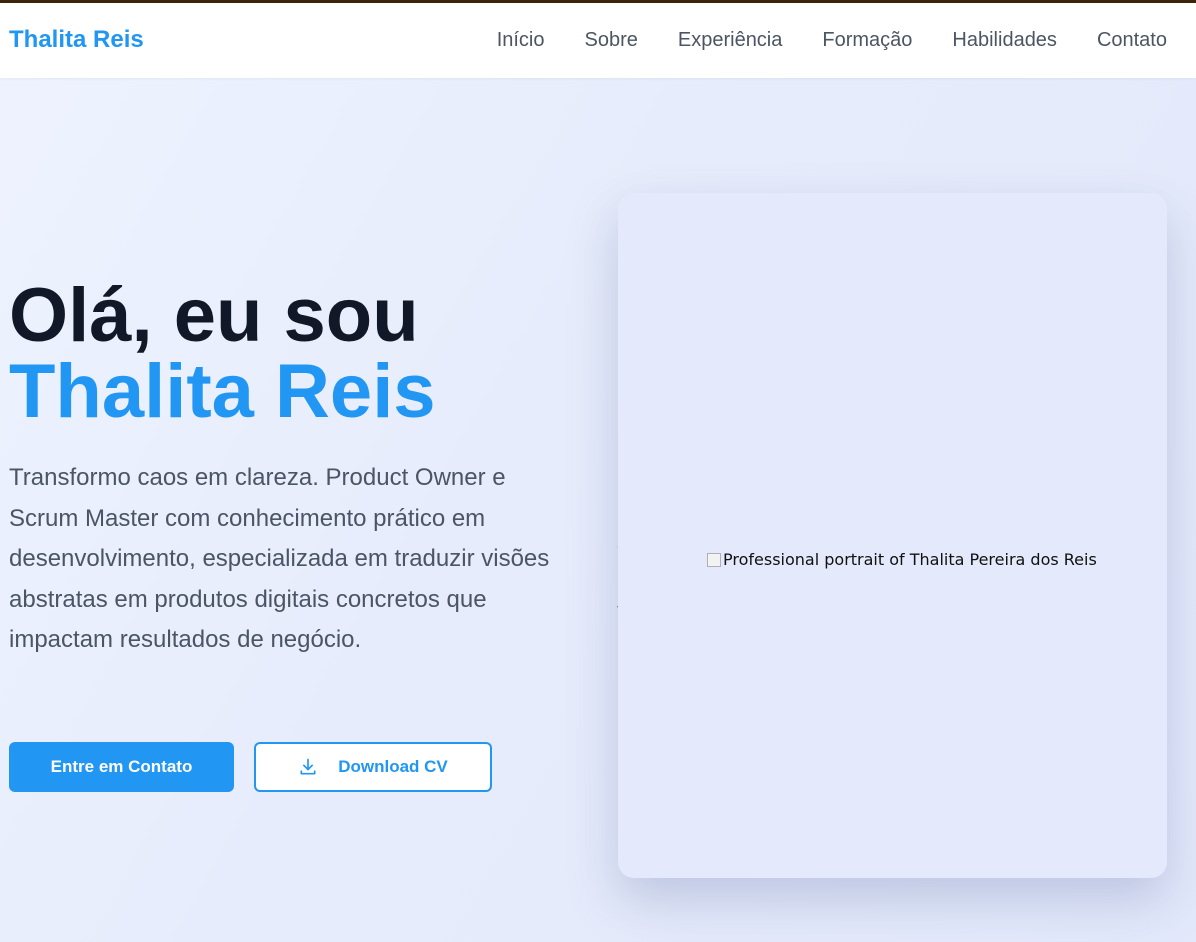 The height and width of the screenshot is (942, 1196). What do you see at coordinates (214, 315) in the screenshot?
I see `hero-greeting: Olá, eu sou` at bounding box center [214, 315].